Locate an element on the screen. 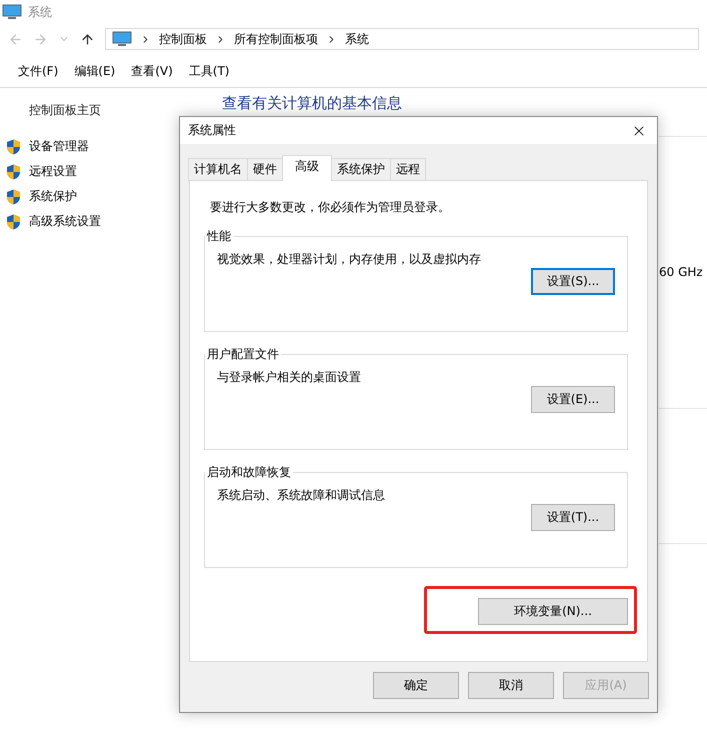 This screenshot has height=734, width=707. breadcrumb-item: 控制面板 is located at coordinates (183, 39).